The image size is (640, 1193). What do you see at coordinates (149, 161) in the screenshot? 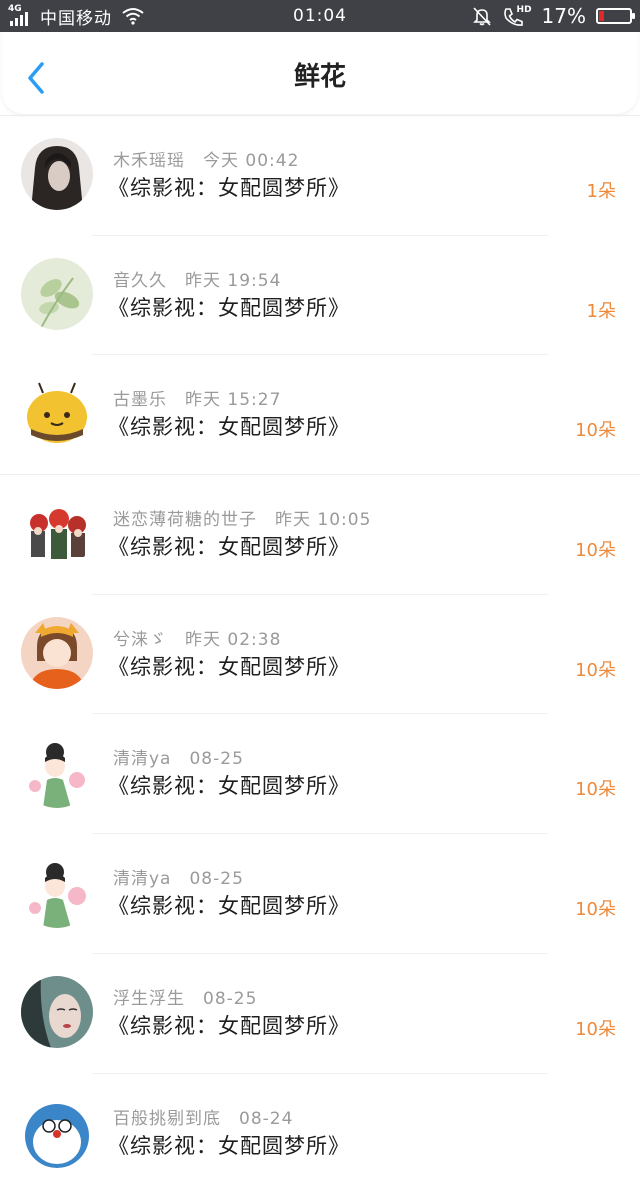
I see `username: 木禾瑶瑶` at bounding box center [149, 161].